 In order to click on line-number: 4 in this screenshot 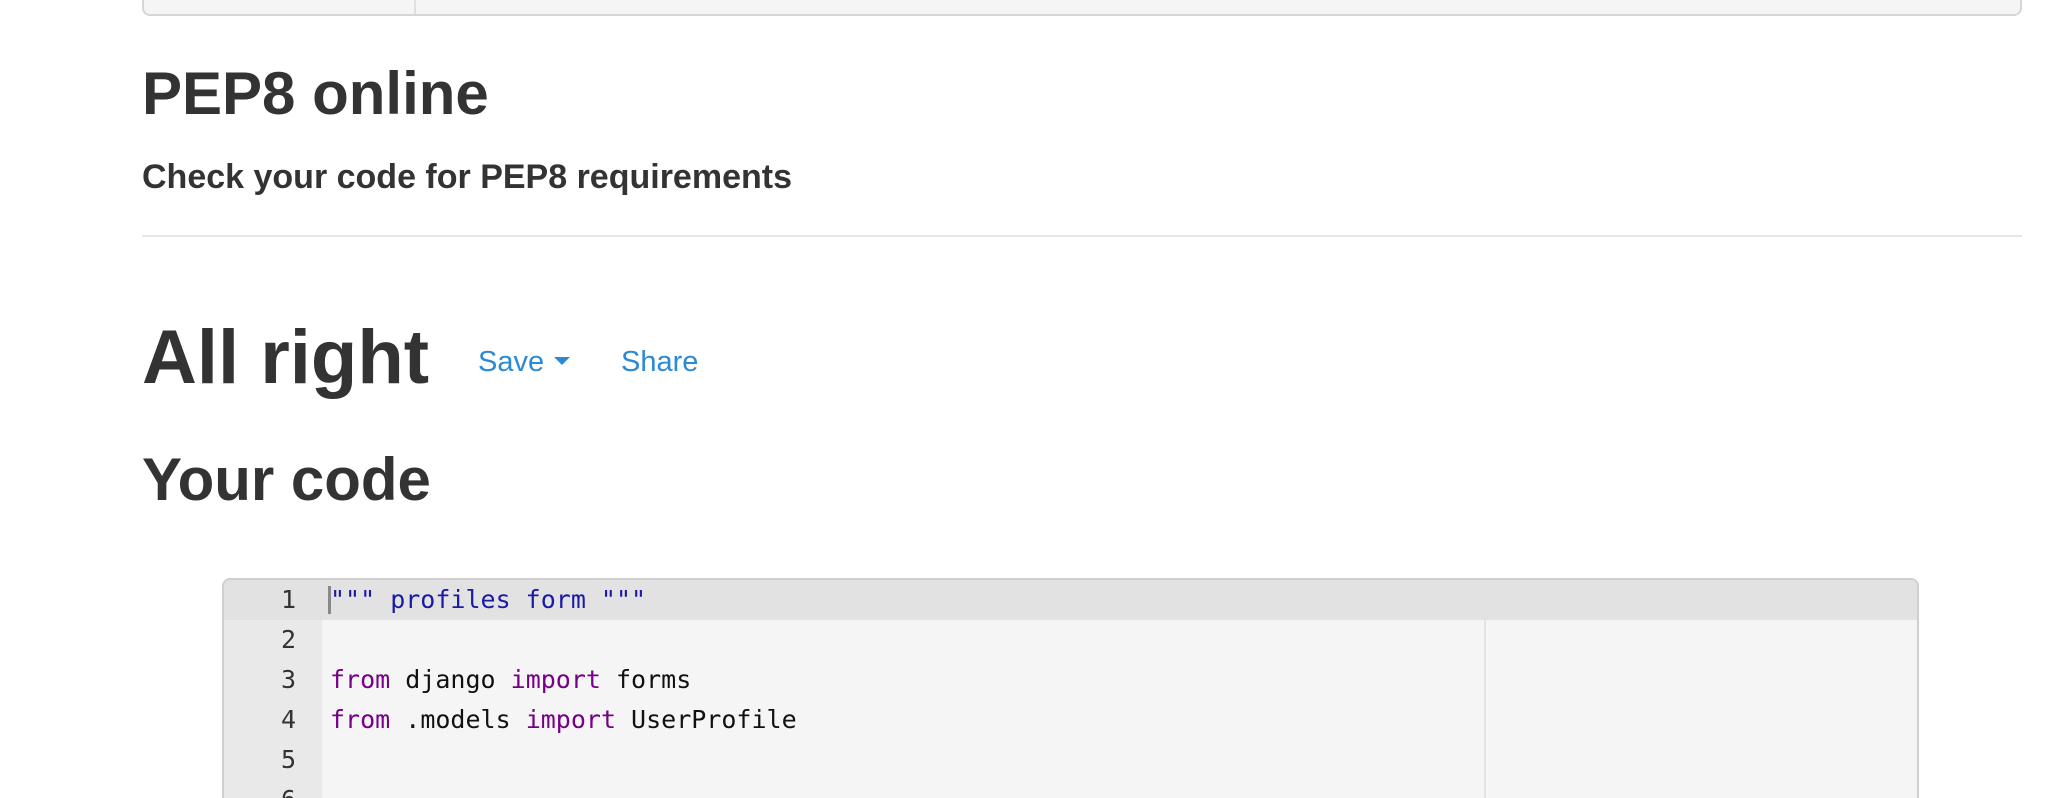, I will do `click(288, 719)`.